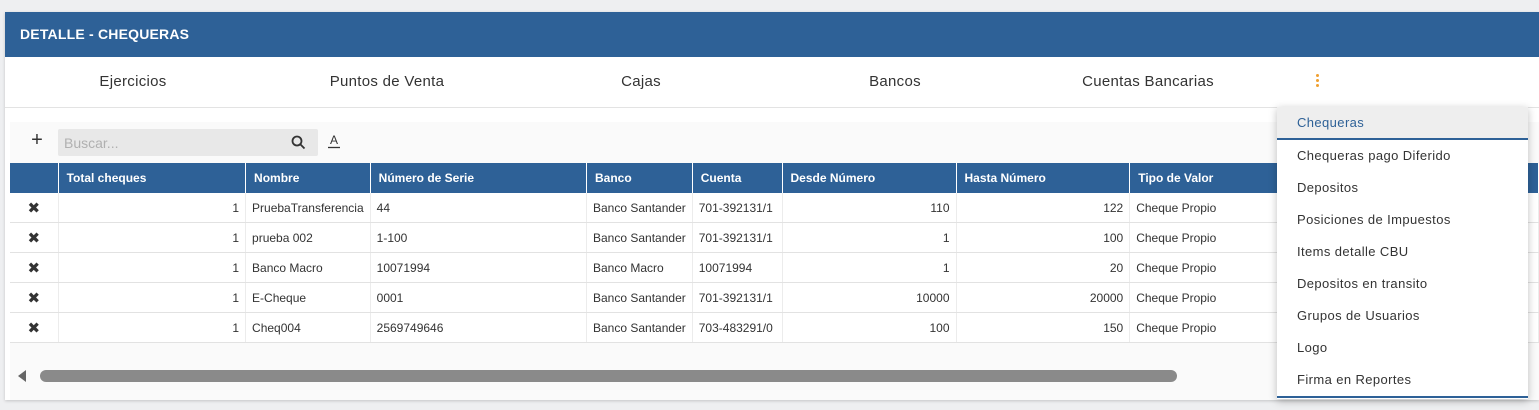 The width and height of the screenshot is (1539, 410). Describe the element at coordinates (1043, 267) in the screenshot. I see `cell-hasta: 20` at that location.